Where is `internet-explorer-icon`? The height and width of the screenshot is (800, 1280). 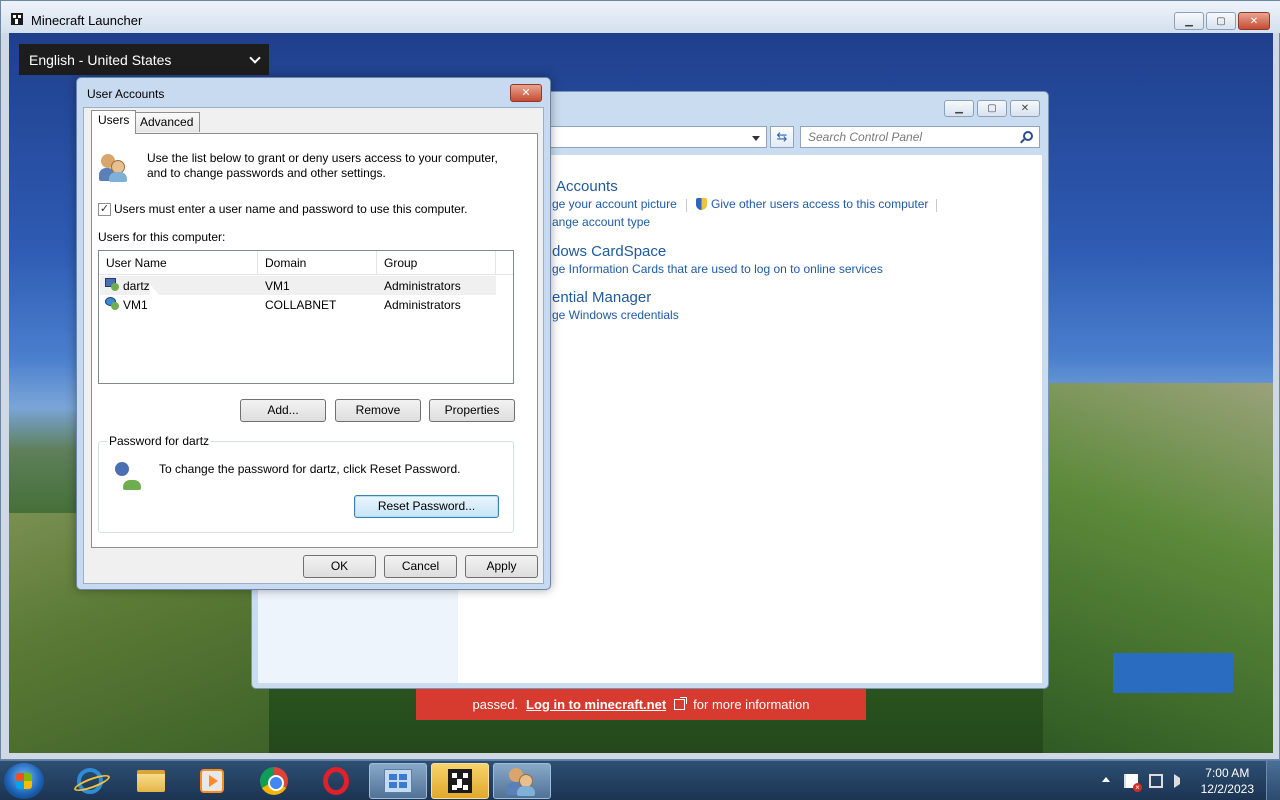
internet-explorer-icon is located at coordinates (90, 781).